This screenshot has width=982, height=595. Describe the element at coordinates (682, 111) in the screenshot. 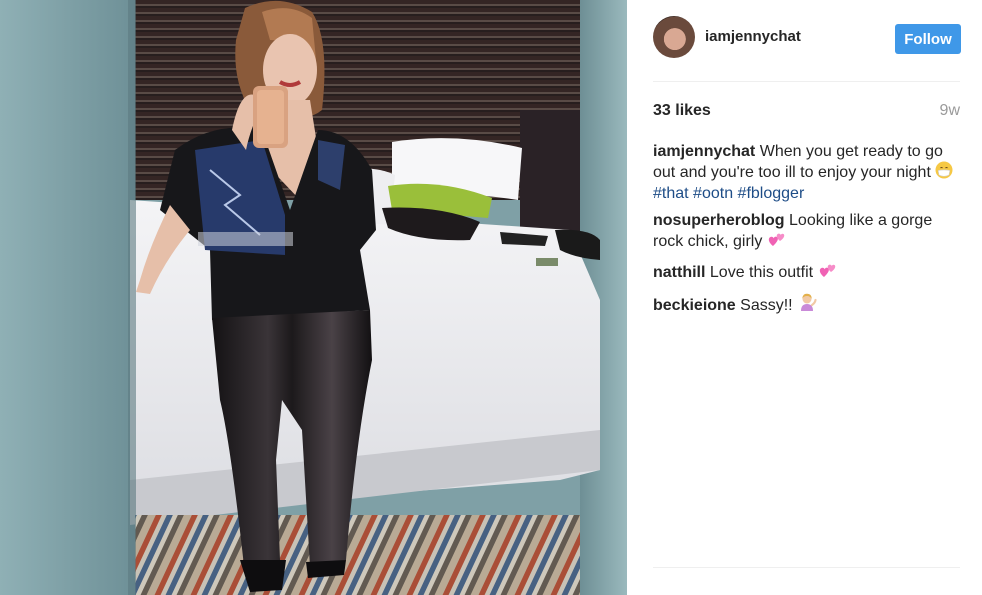

I see `likes-count: 33 likes` at that location.